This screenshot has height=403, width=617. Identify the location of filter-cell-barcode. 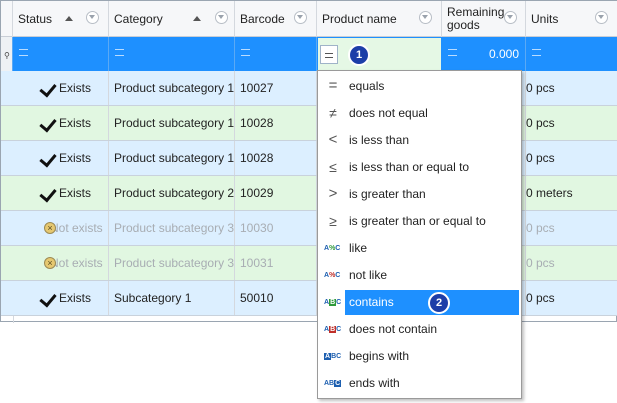
(276, 54).